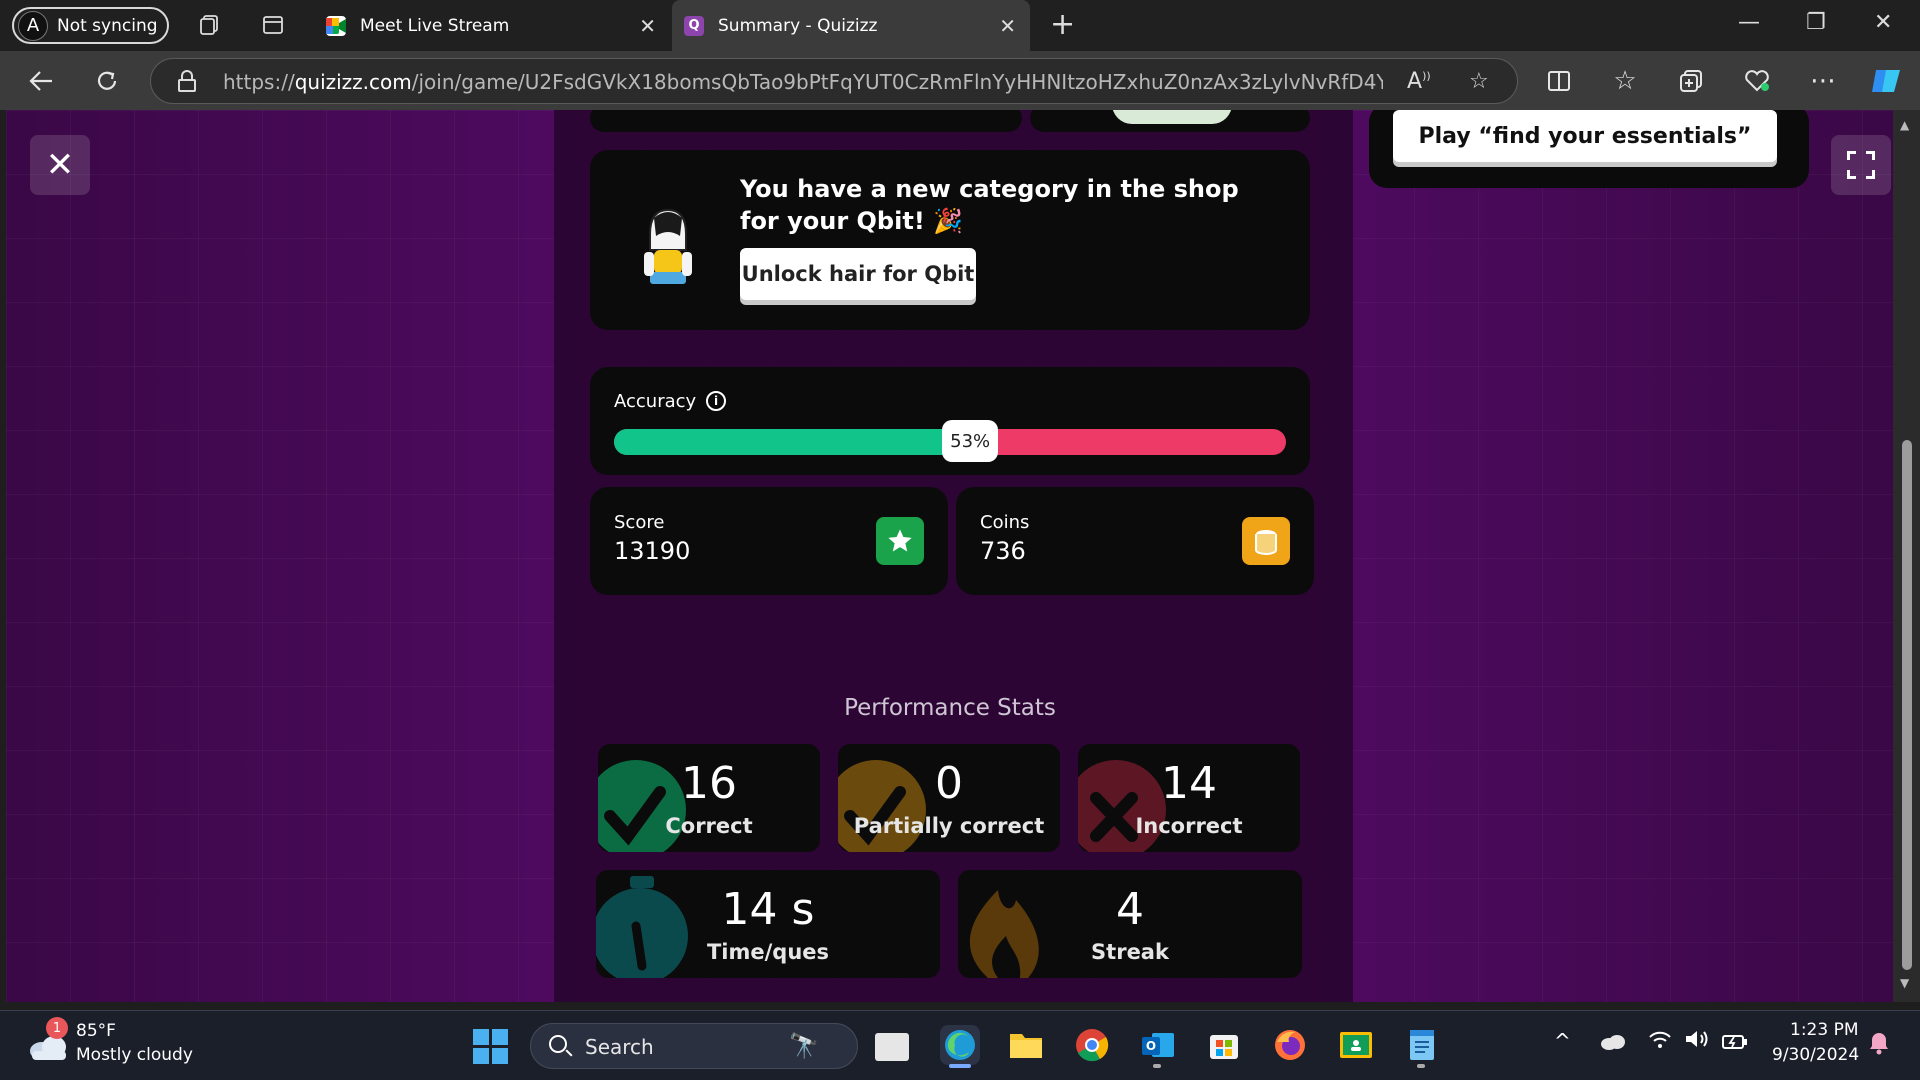 The width and height of the screenshot is (1920, 1080). Describe the element at coordinates (1861, 165) in the screenshot. I see `fullscreen-icon` at that location.